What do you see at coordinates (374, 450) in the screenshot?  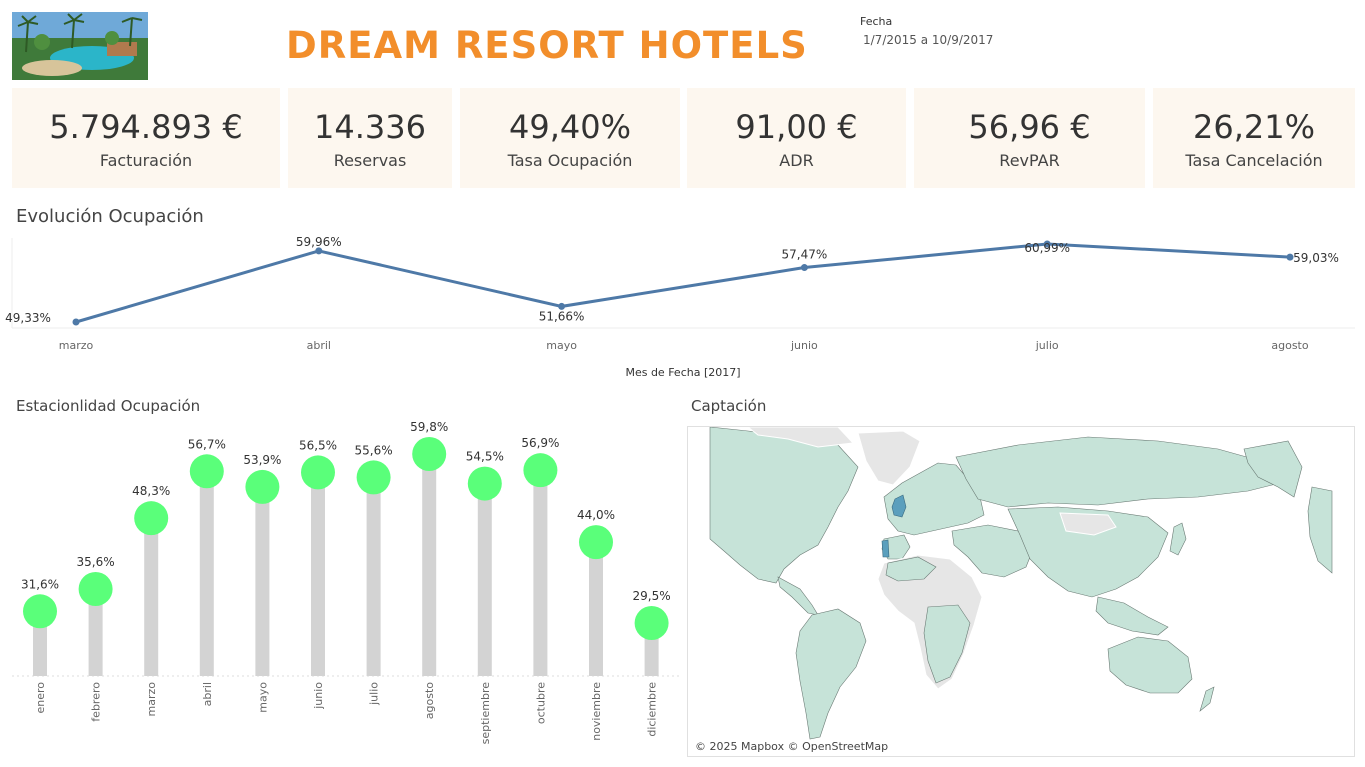 I see `bar-data-label: 55,6%` at bounding box center [374, 450].